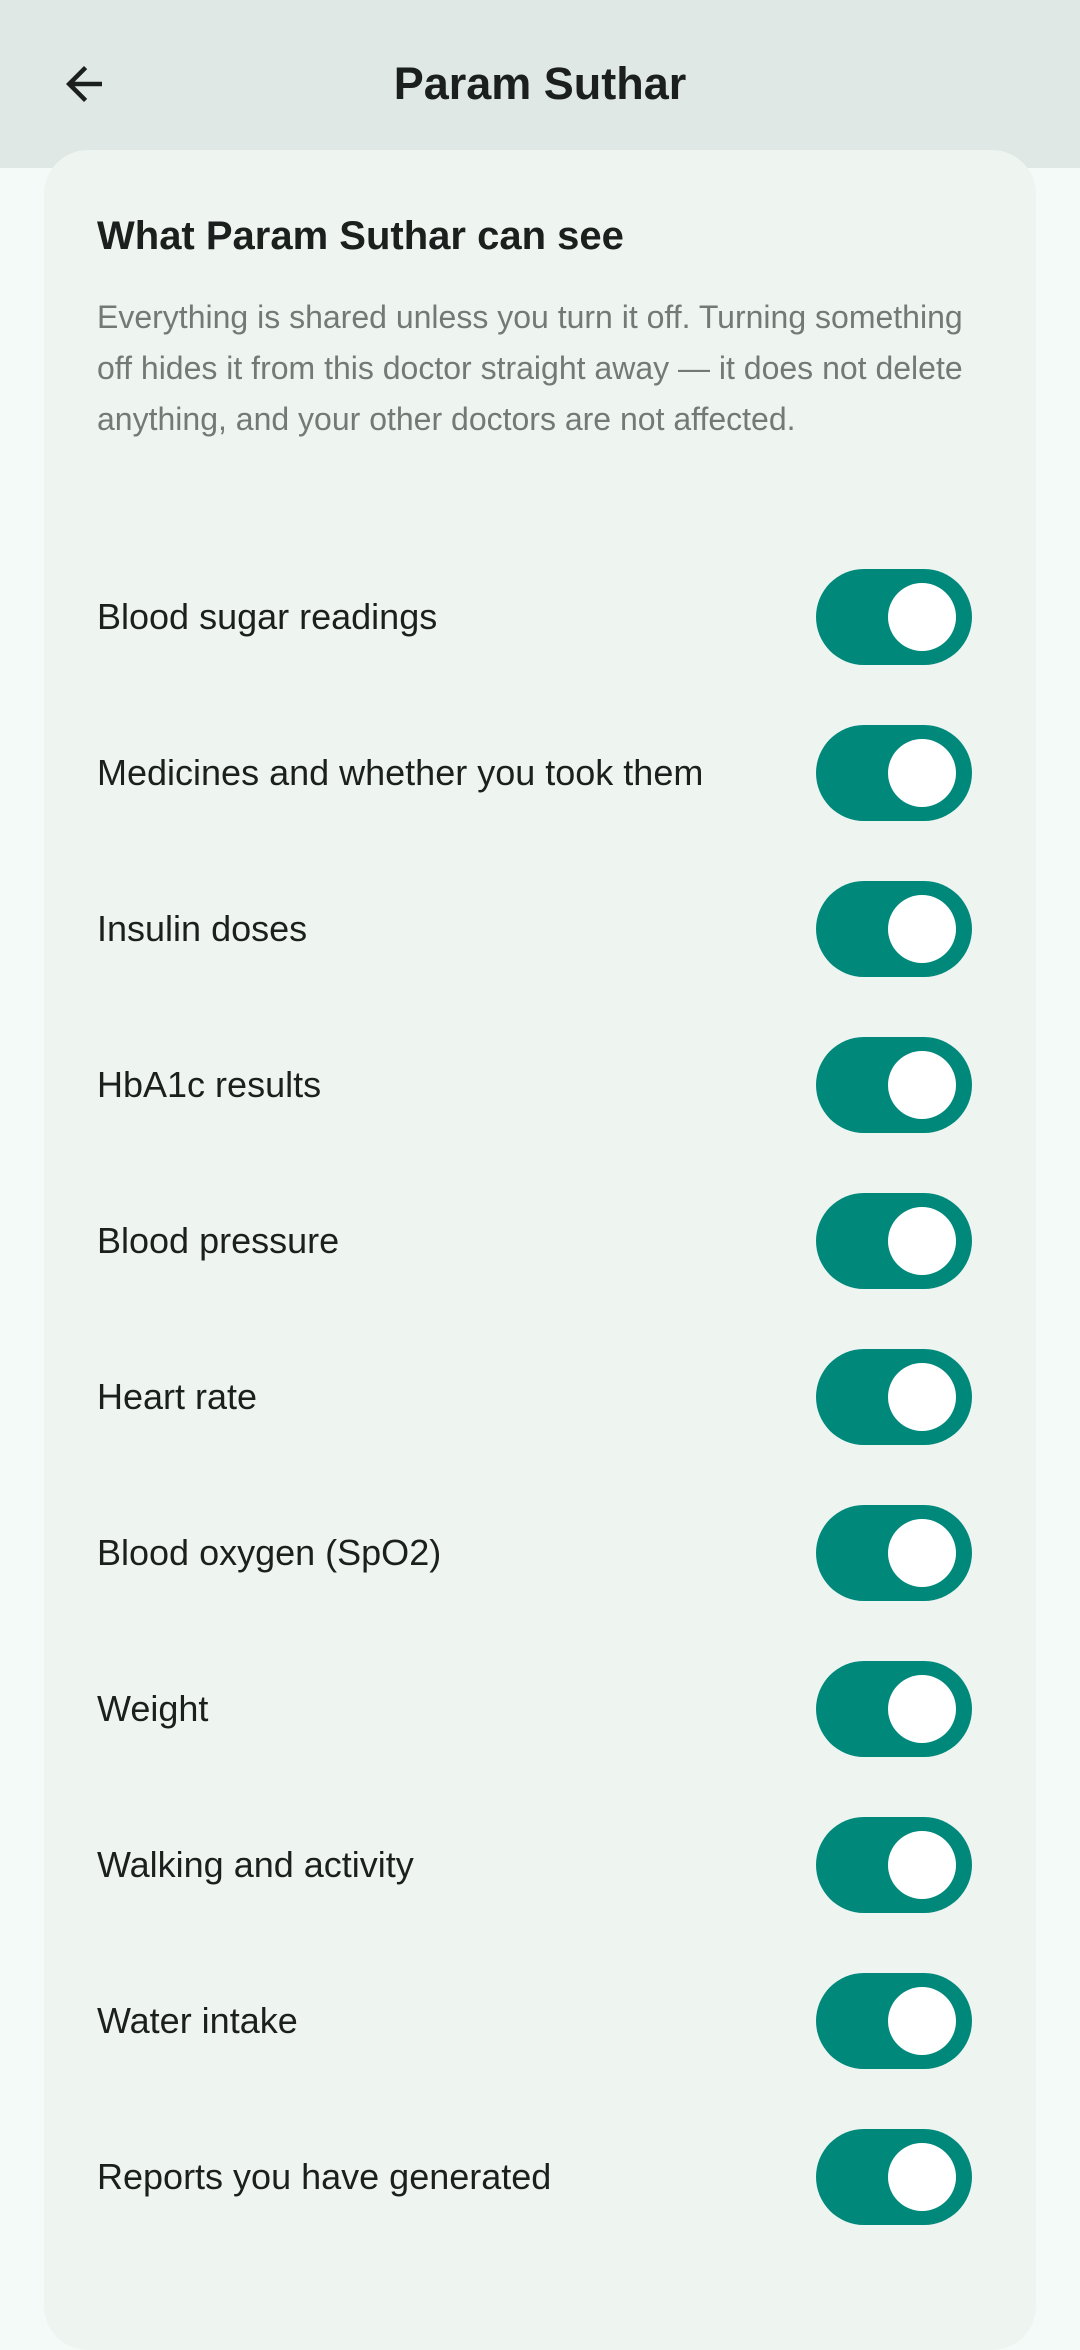  What do you see at coordinates (540, 929) in the screenshot?
I see `sharing-item-insulin: Insulin doses` at bounding box center [540, 929].